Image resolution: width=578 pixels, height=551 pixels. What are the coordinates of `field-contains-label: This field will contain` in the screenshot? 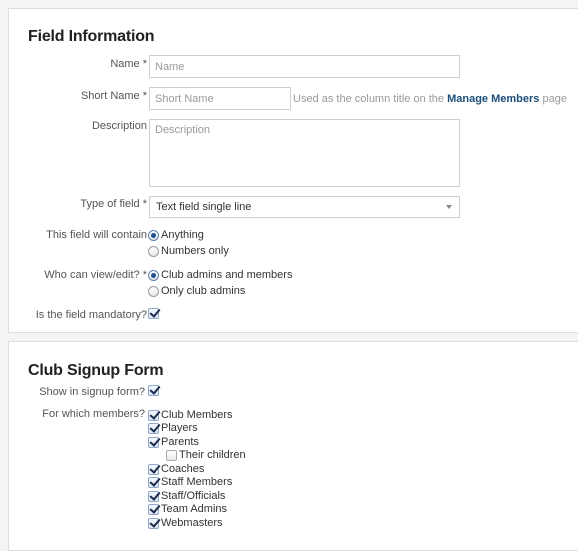 It's located at (96, 235).